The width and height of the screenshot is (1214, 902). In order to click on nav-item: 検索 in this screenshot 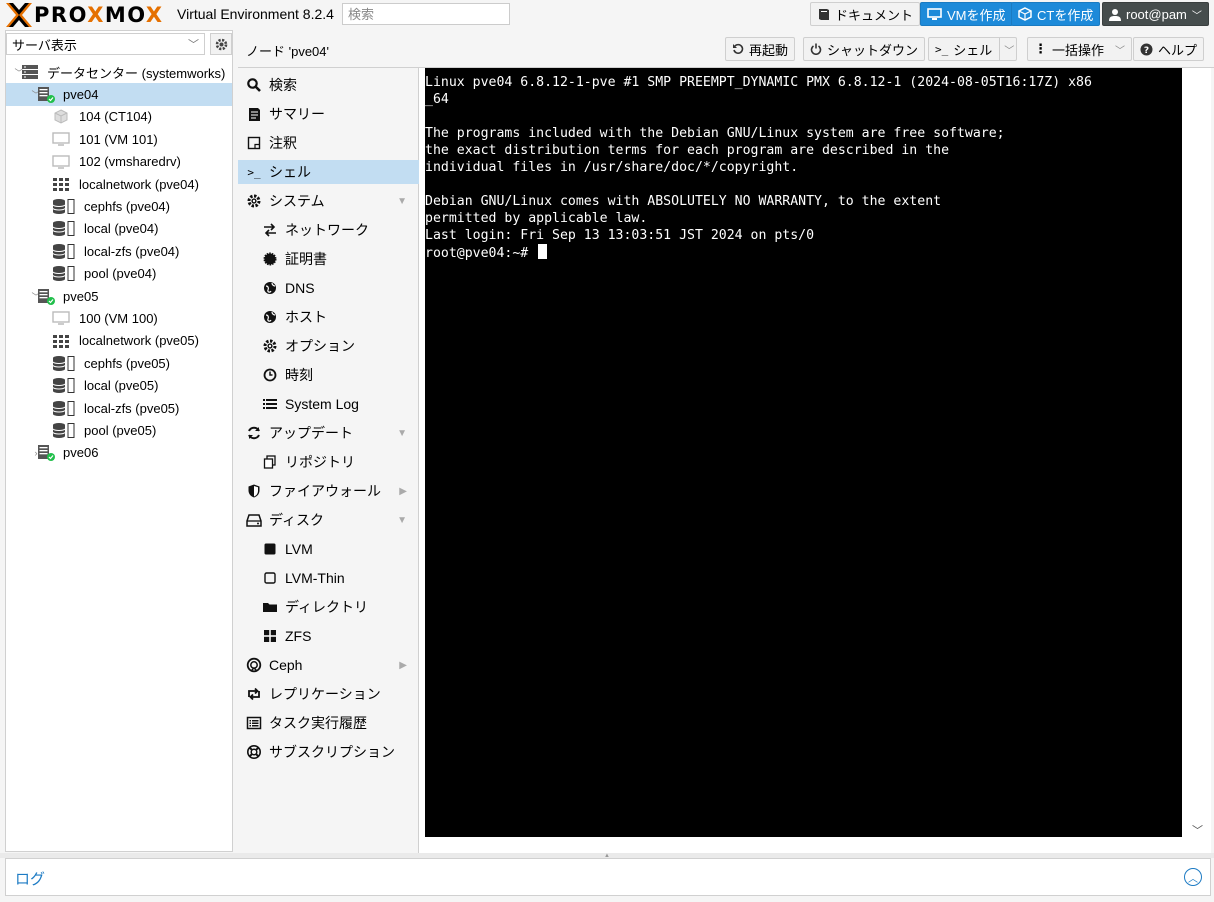, I will do `click(328, 85)`.